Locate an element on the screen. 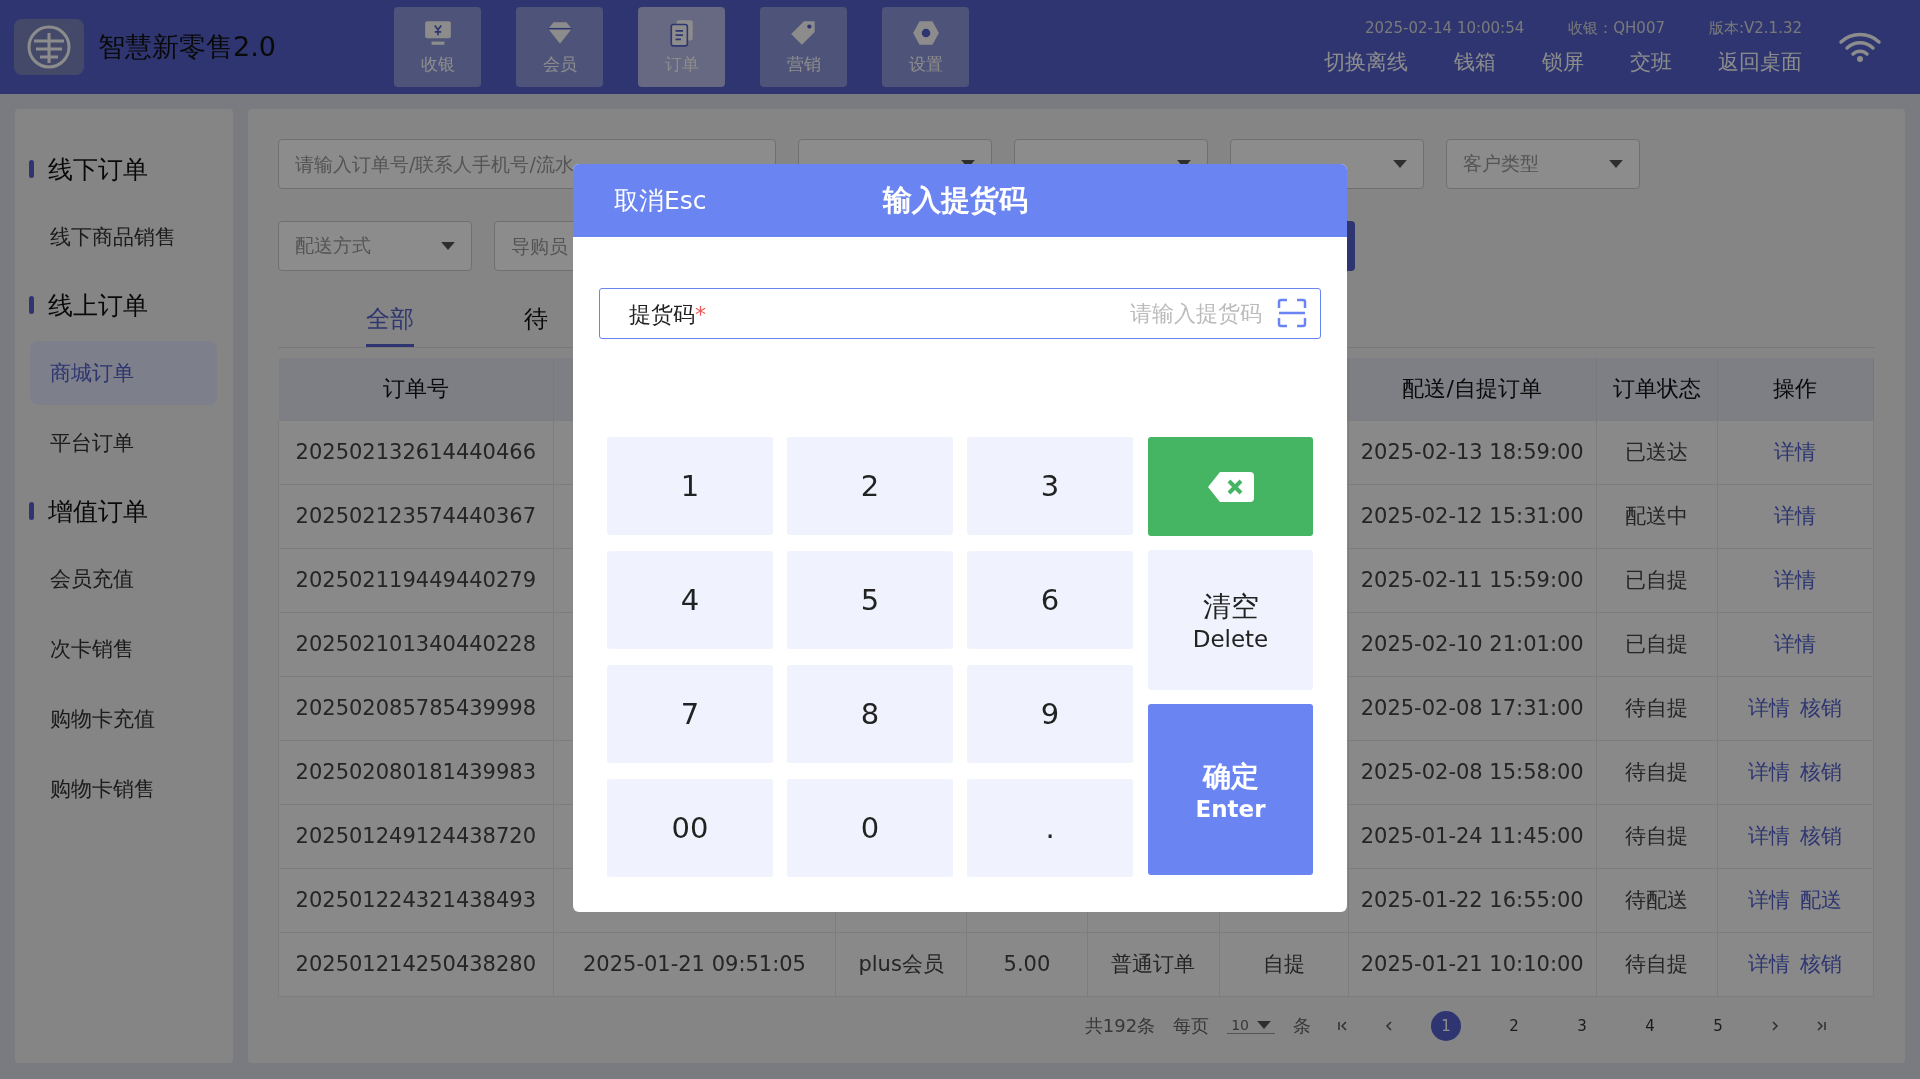 The image size is (1920, 1079). table-cell: 待配送 is located at coordinates (1657, 900).